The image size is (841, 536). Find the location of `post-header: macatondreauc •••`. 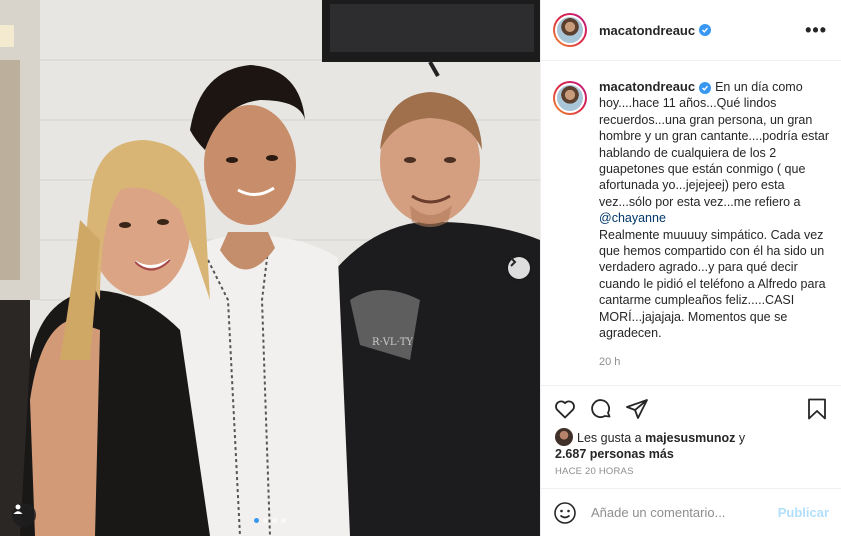

post-header: macatondreauc ••• is located at coordinates (691, 30).